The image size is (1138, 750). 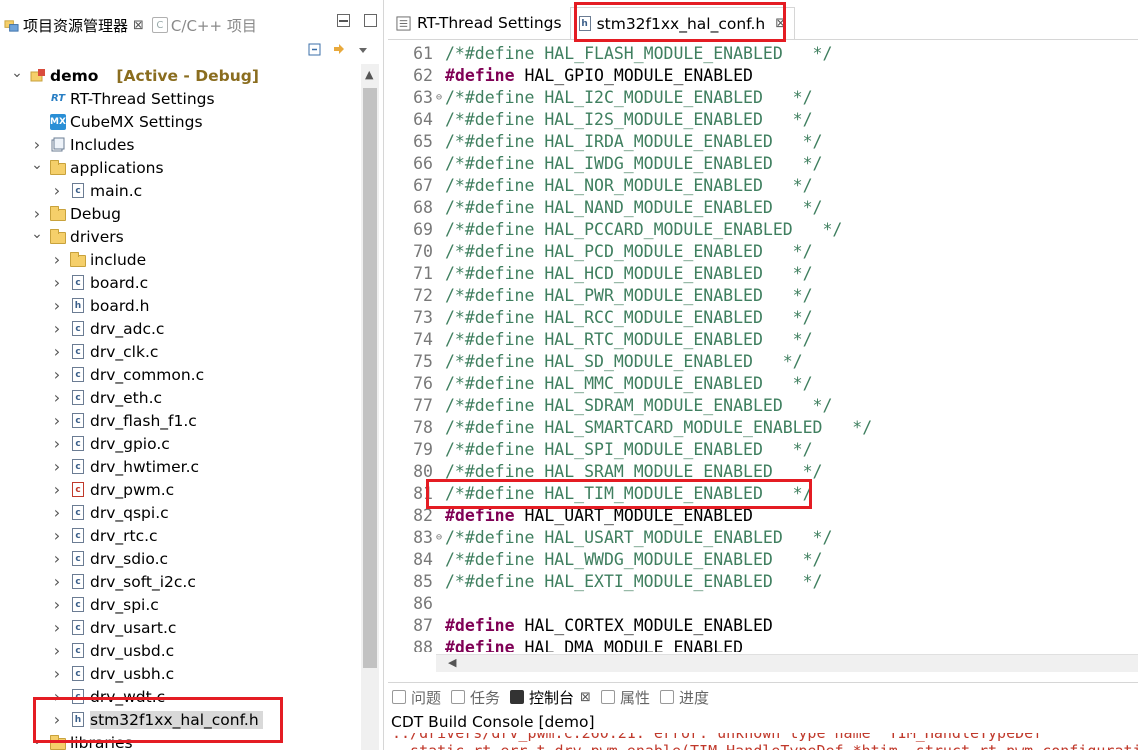 What do you see at coordinates (416, 603) in the screenshot?
I see `code-line: 86` at bounding box center [416, 603].